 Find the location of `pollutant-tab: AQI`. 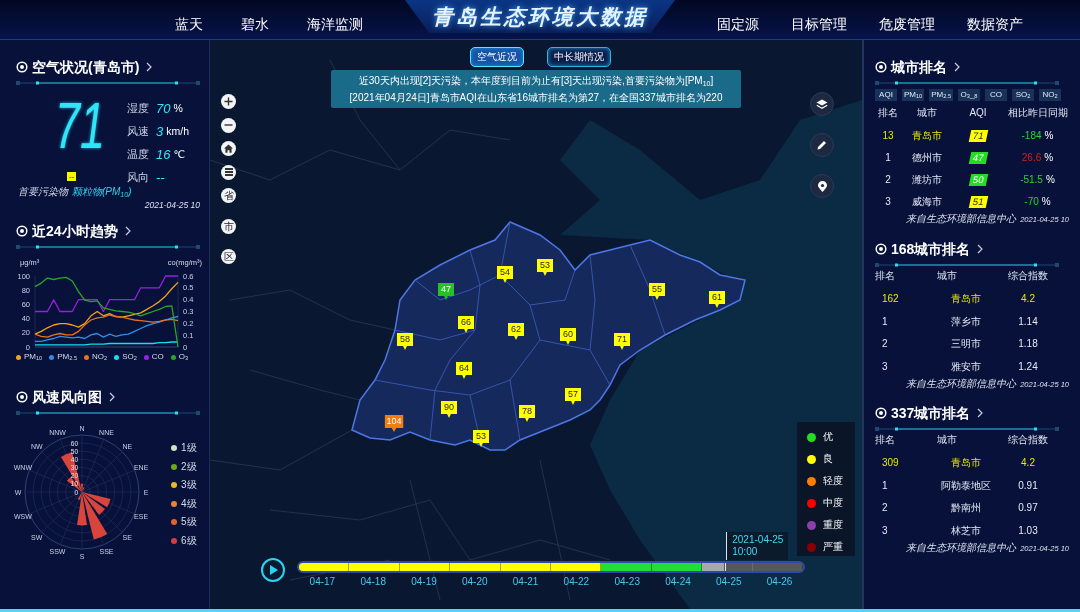

pollutant-tab: AQI is located at coordinates (886, 95).